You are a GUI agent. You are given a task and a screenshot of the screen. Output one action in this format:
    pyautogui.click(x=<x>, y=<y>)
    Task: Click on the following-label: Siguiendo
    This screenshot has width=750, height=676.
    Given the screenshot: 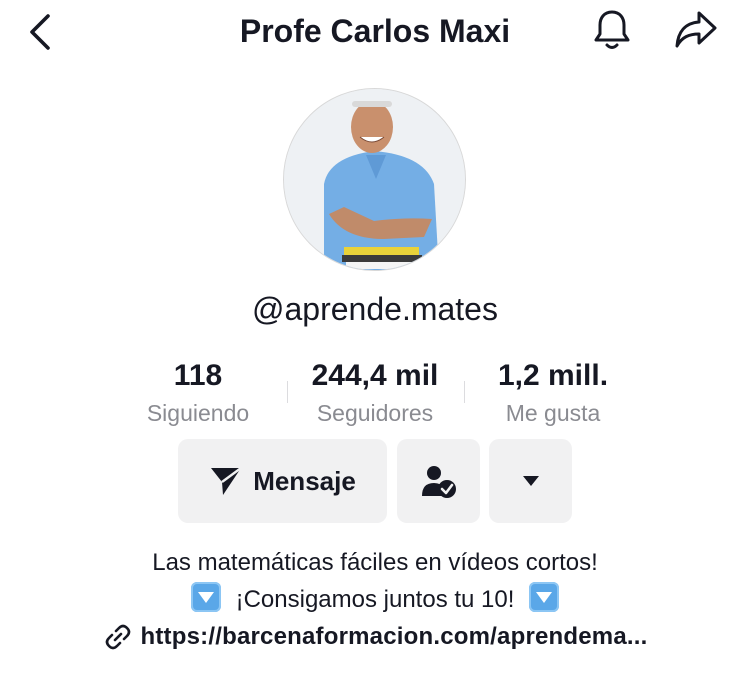 What is the action you would take?
    pyautogui.click(x=198, y=413)
    